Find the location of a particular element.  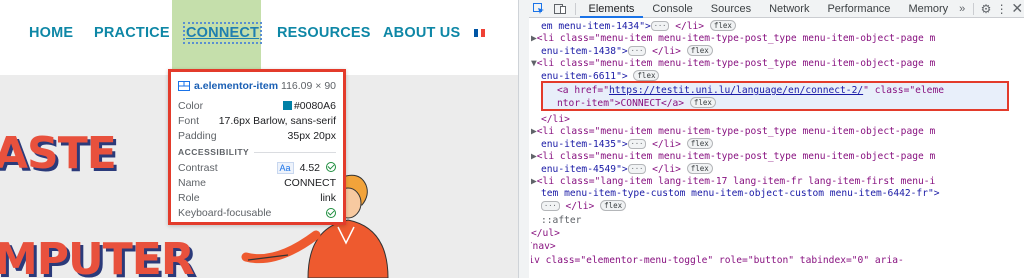

tooltip-focus-row: Keyboard-focusable is located at coordinates (257, 212).